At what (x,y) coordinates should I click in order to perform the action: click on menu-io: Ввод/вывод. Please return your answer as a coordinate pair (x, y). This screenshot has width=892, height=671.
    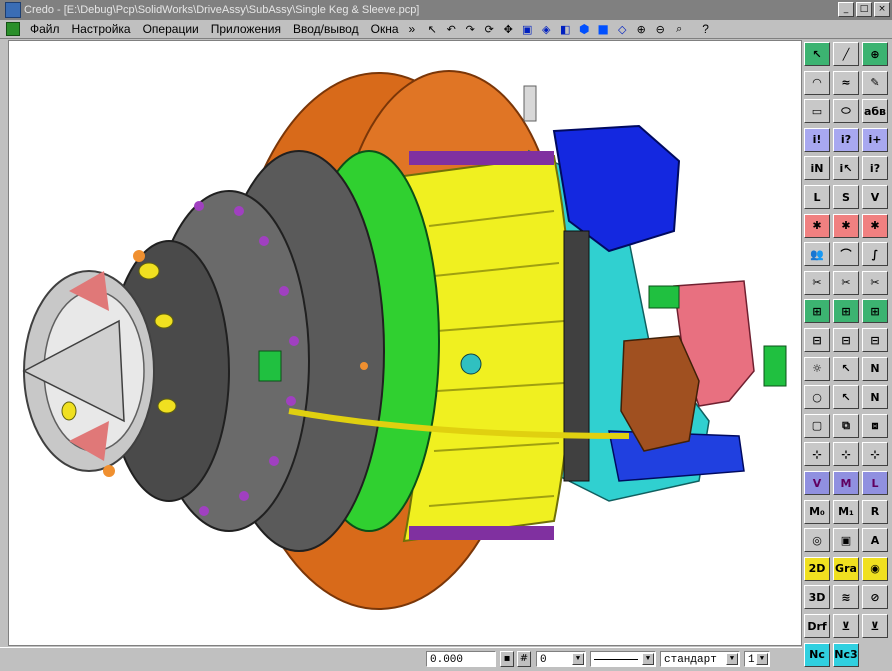
    Looking at the image, I should click on (326, 29).